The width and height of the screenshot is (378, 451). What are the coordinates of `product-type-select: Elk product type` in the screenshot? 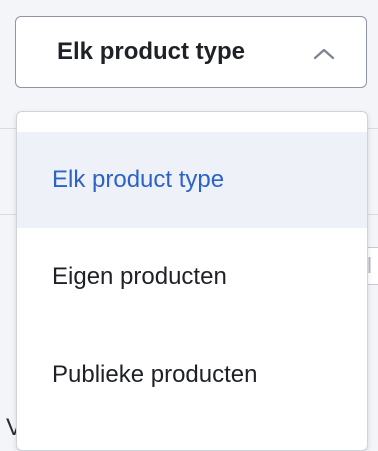 It's located at (191, 52).